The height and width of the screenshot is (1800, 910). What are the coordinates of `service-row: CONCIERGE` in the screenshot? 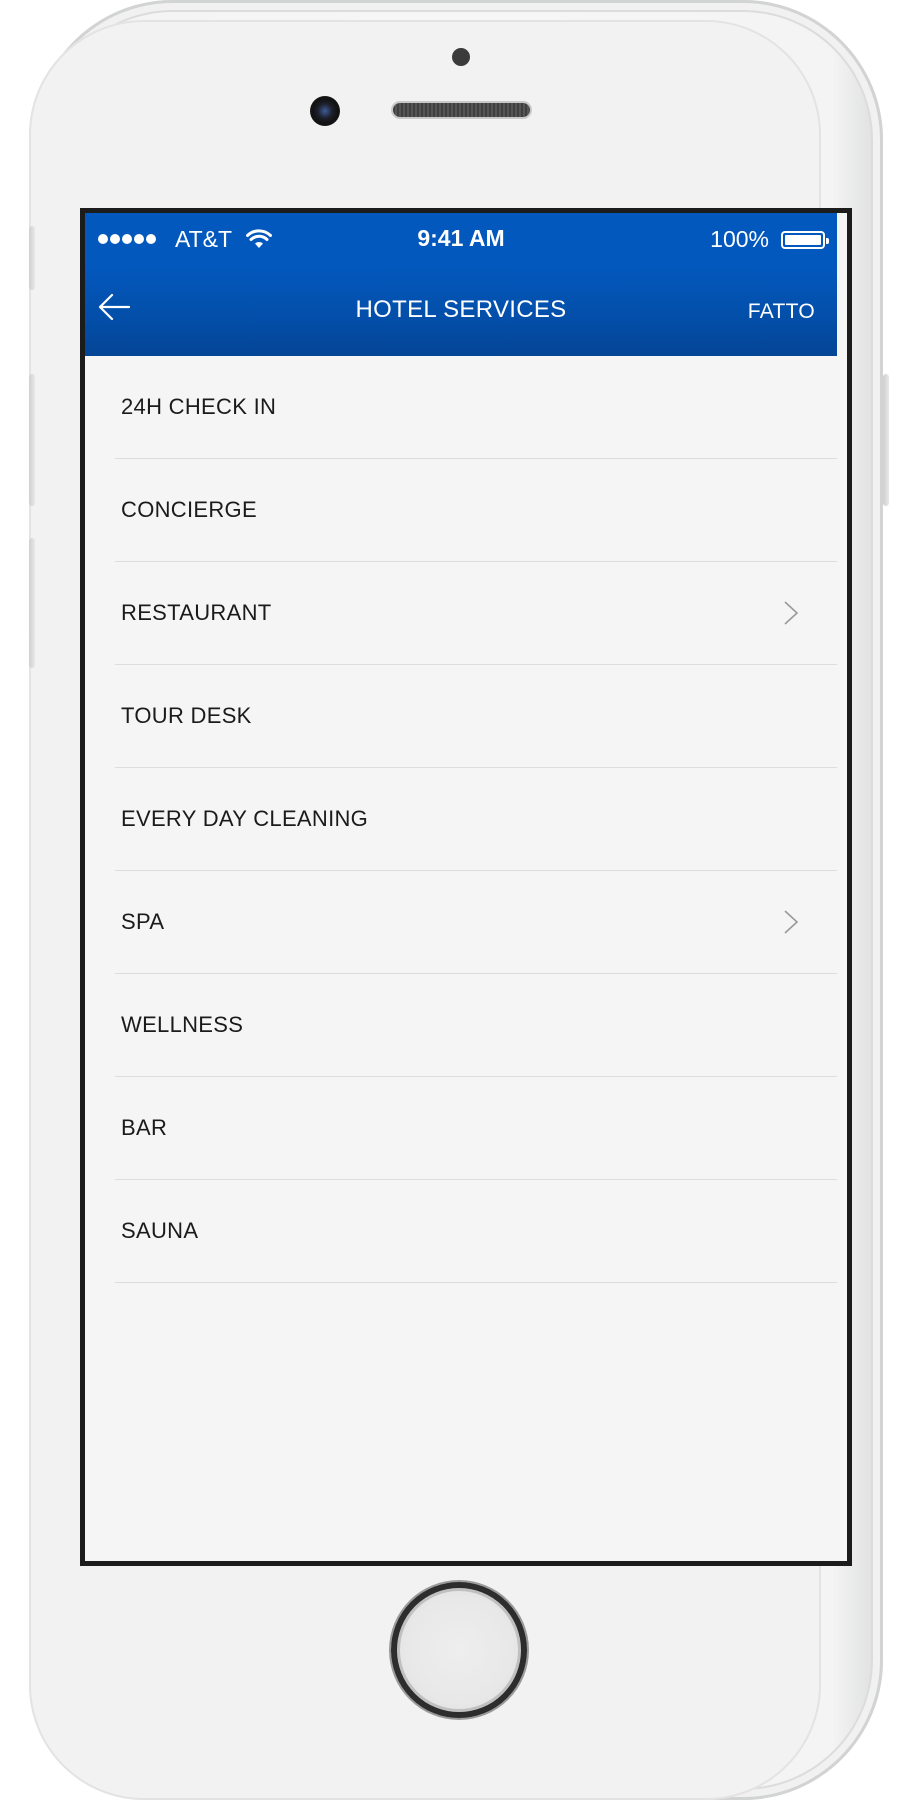 It's located at (476, 510).